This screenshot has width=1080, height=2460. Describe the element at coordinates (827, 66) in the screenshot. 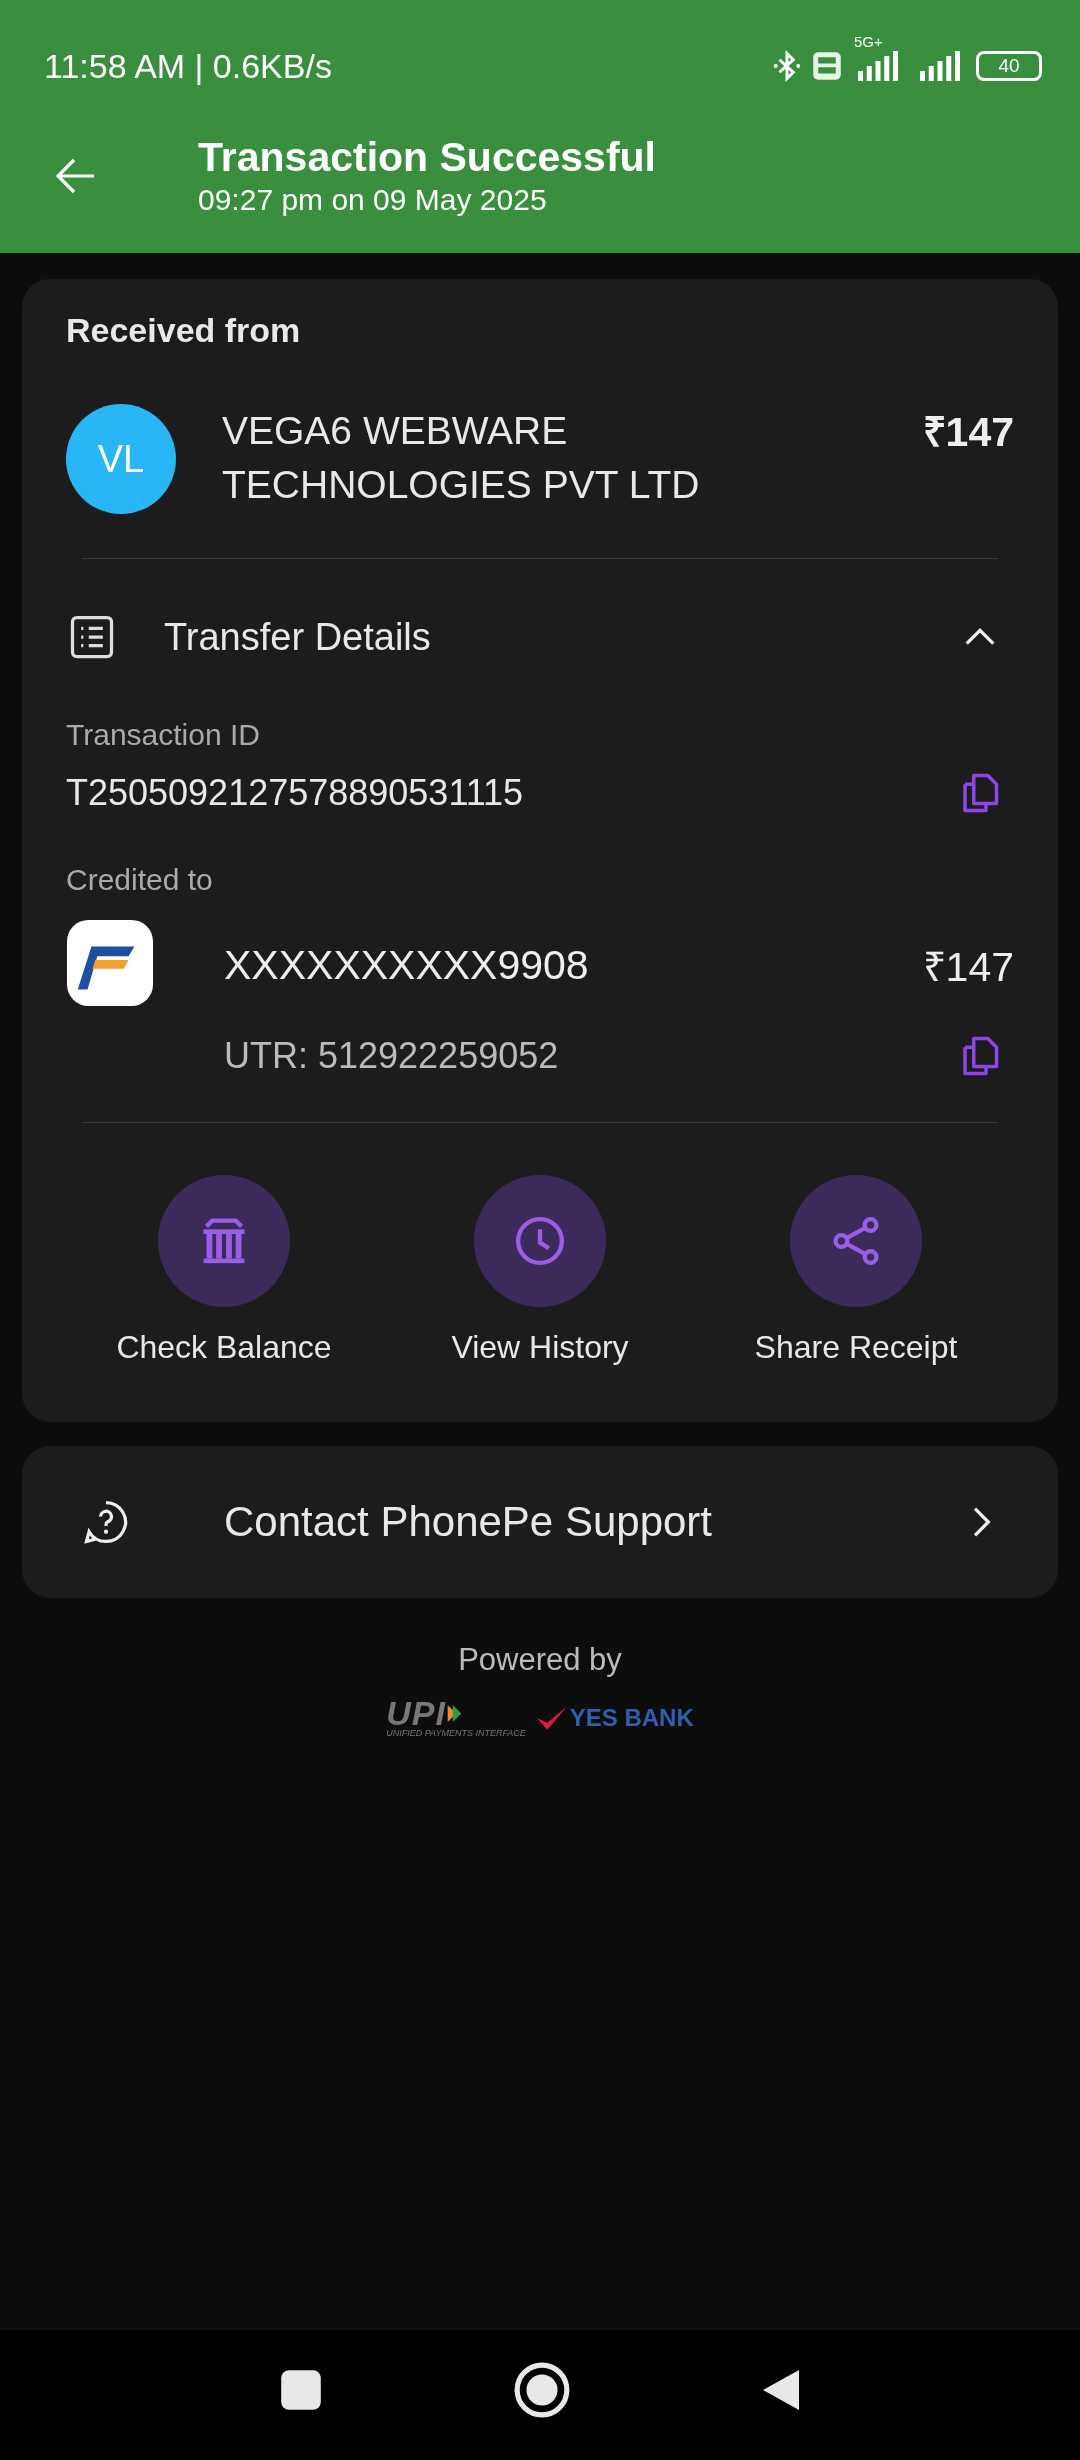

I see `vonr-icon` at that location.